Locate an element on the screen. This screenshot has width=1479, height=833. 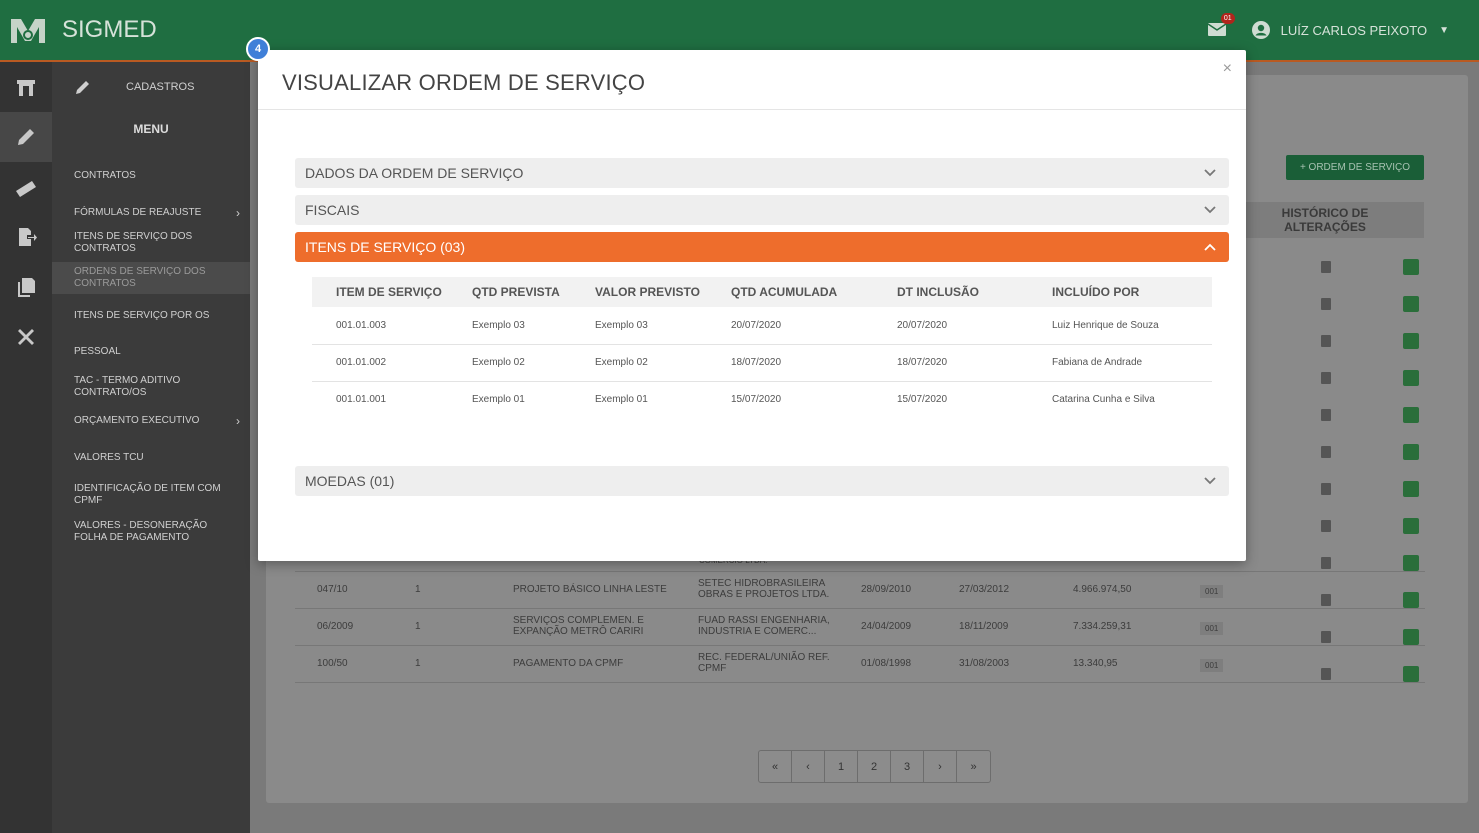
accordion-label: DADOS DA ORDEM DE SERVIÇO is located at coordinates (414, 173).